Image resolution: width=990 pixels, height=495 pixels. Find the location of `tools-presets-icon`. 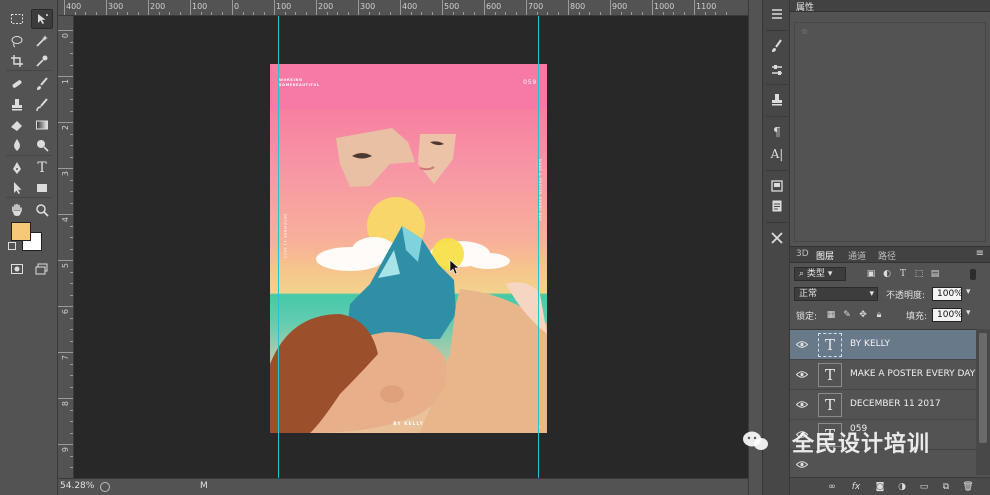

tools-presets-icon is located at coordinates (777, 238).